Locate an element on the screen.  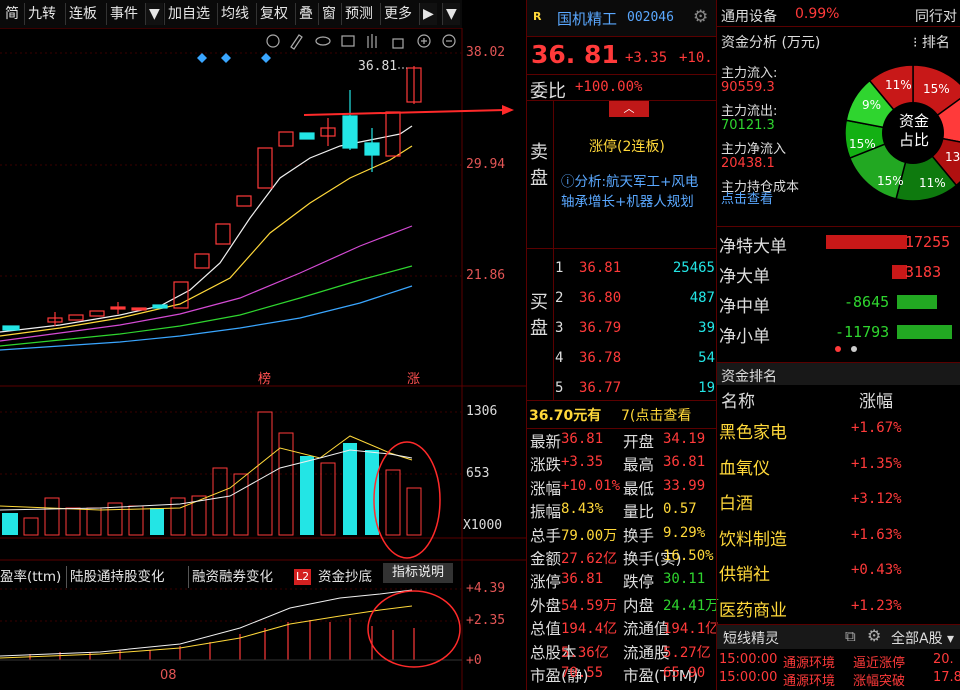
donut-slice-label: 11% is located at coordinates (932, 183).